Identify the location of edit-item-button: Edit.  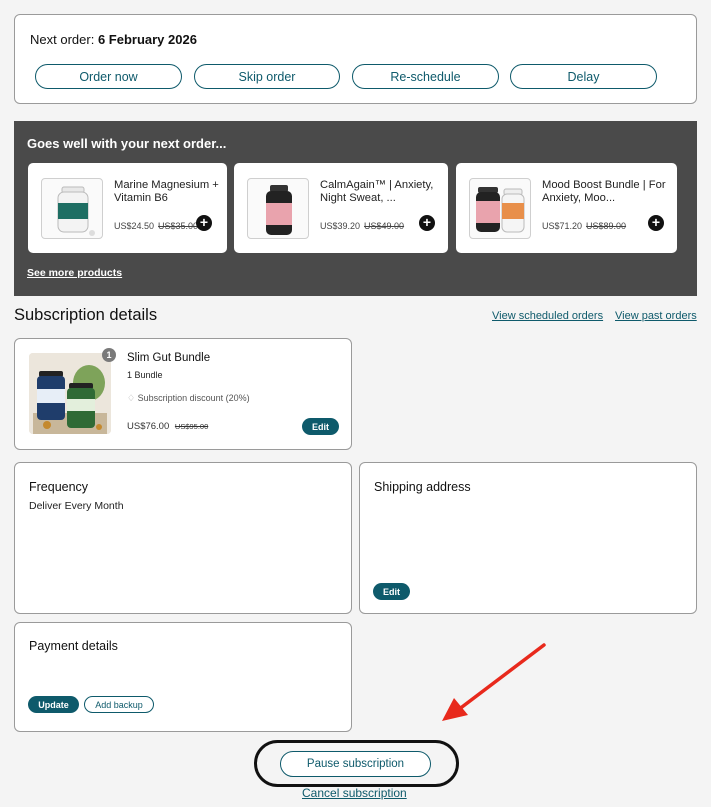
(320, 426).